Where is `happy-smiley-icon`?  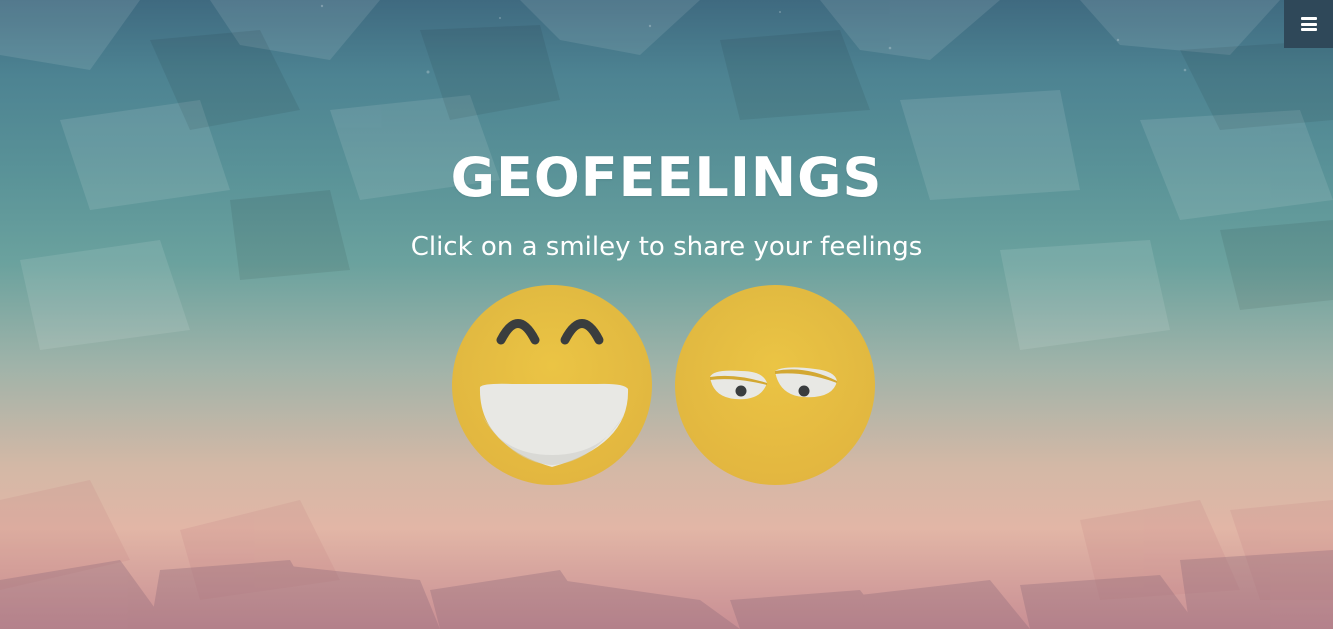
happy-smiley-icon is located at coordinates (552, 385).